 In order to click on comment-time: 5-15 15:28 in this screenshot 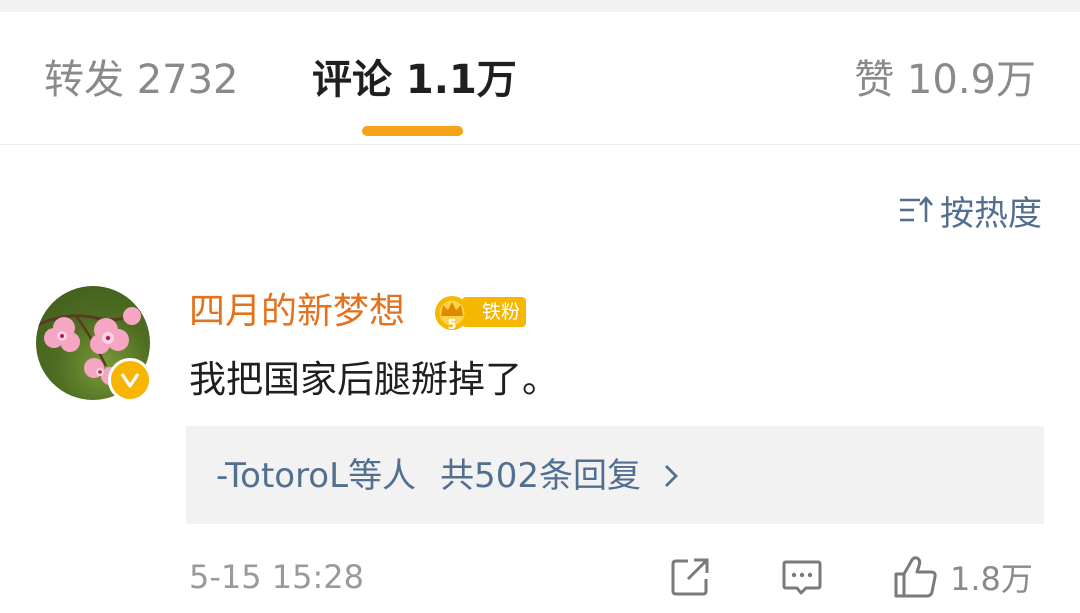, I will do `click(277, 577)`.